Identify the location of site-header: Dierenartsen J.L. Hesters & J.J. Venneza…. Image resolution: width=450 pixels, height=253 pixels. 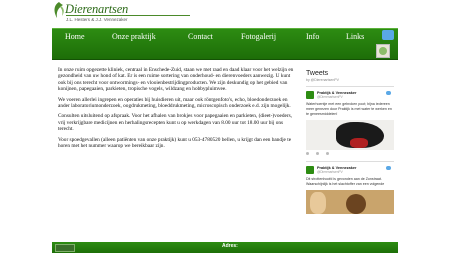
(225, 14).